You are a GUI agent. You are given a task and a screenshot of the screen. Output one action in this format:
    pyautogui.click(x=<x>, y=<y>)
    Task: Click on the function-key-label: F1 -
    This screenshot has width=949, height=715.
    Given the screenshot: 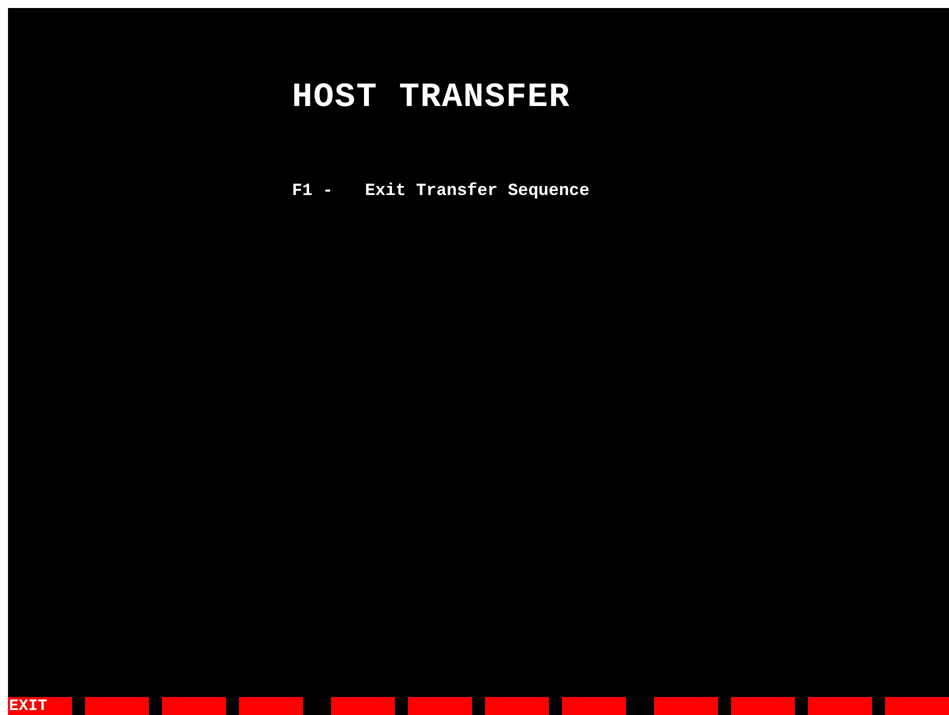 What is the action you would take?
    pyautogui.click(x=313, y=192)
    